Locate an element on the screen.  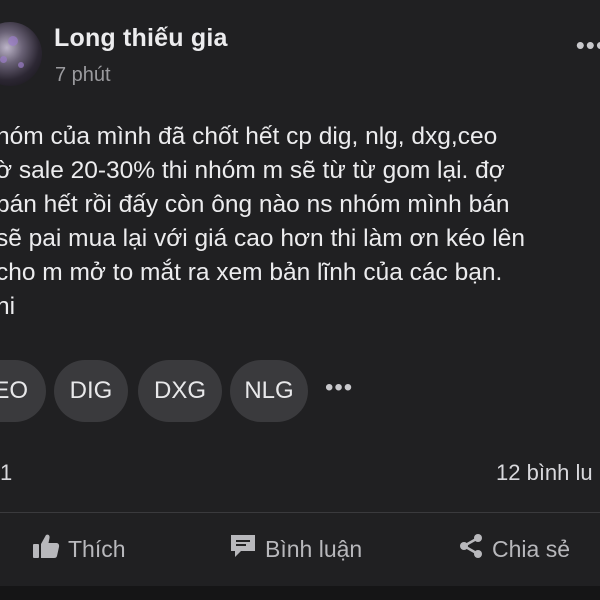
post-timestamp: 7 phút is located at coordinates (83, 75).